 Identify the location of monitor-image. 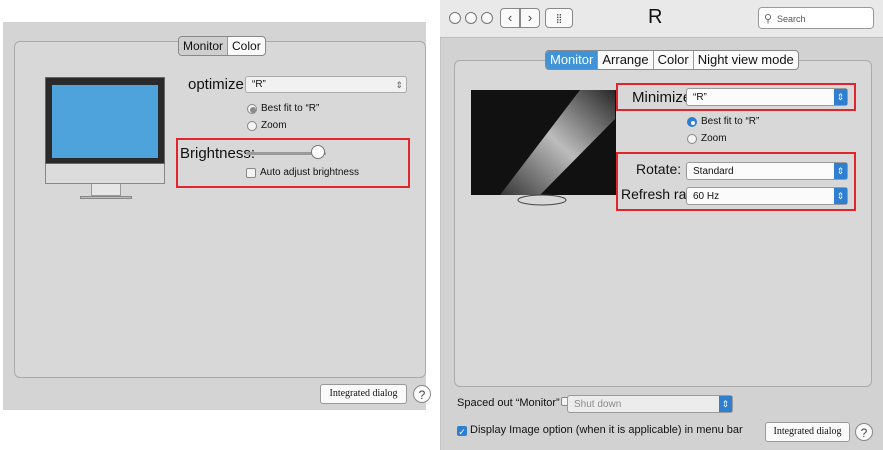
(543, 148).